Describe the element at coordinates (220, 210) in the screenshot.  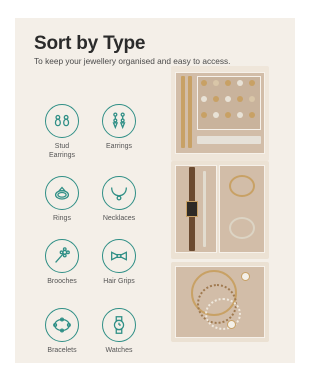
I see `photo-watch-bracelet-tray` at that location.